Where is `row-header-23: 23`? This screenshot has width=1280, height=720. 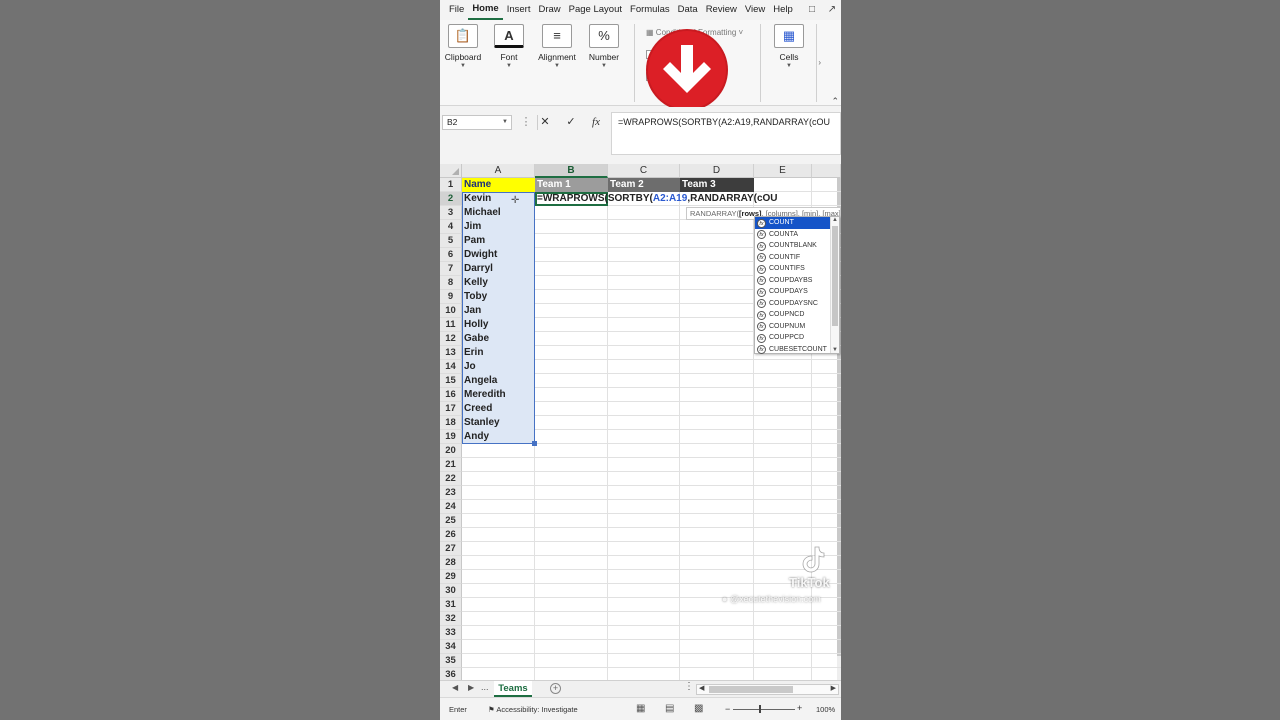 row-header-23: 23 is located at coordinates (451, 493).